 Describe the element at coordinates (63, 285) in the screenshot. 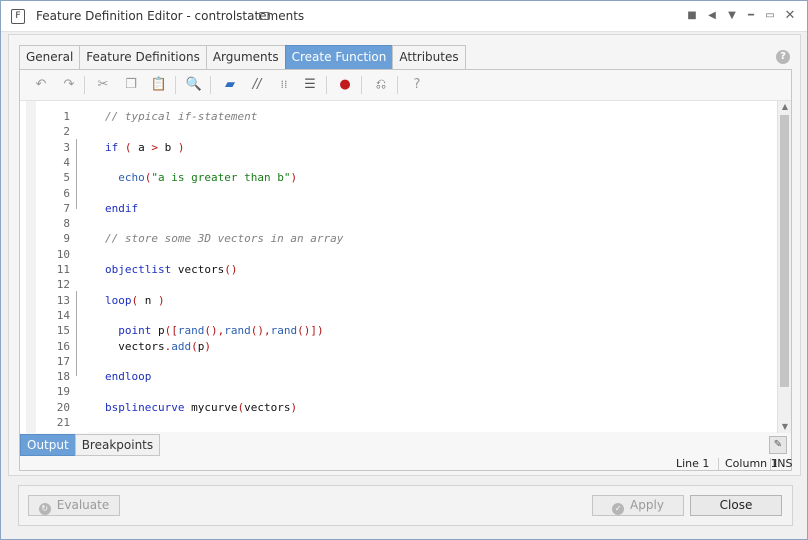

I see `line-number: 12` at that location.